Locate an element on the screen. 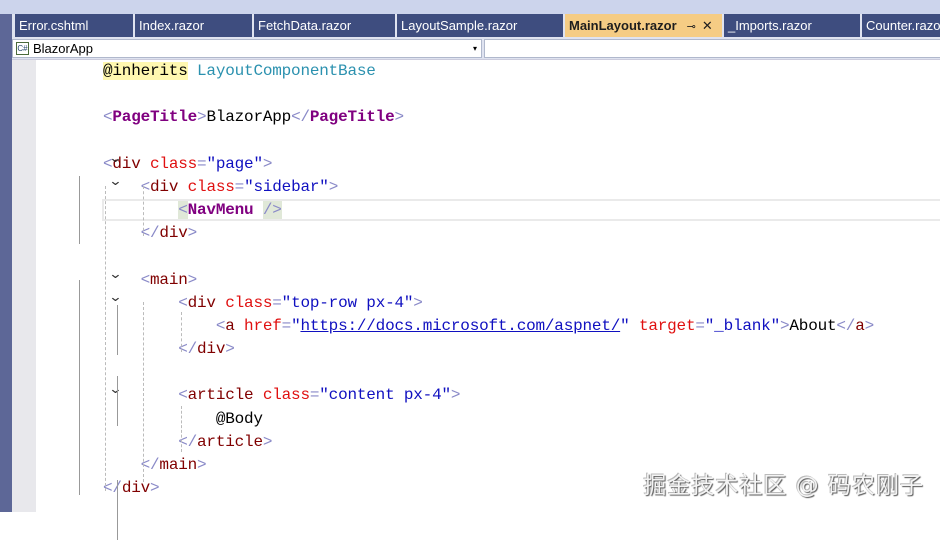  tab-label: Index.razor is located at coordinates (172, 25).